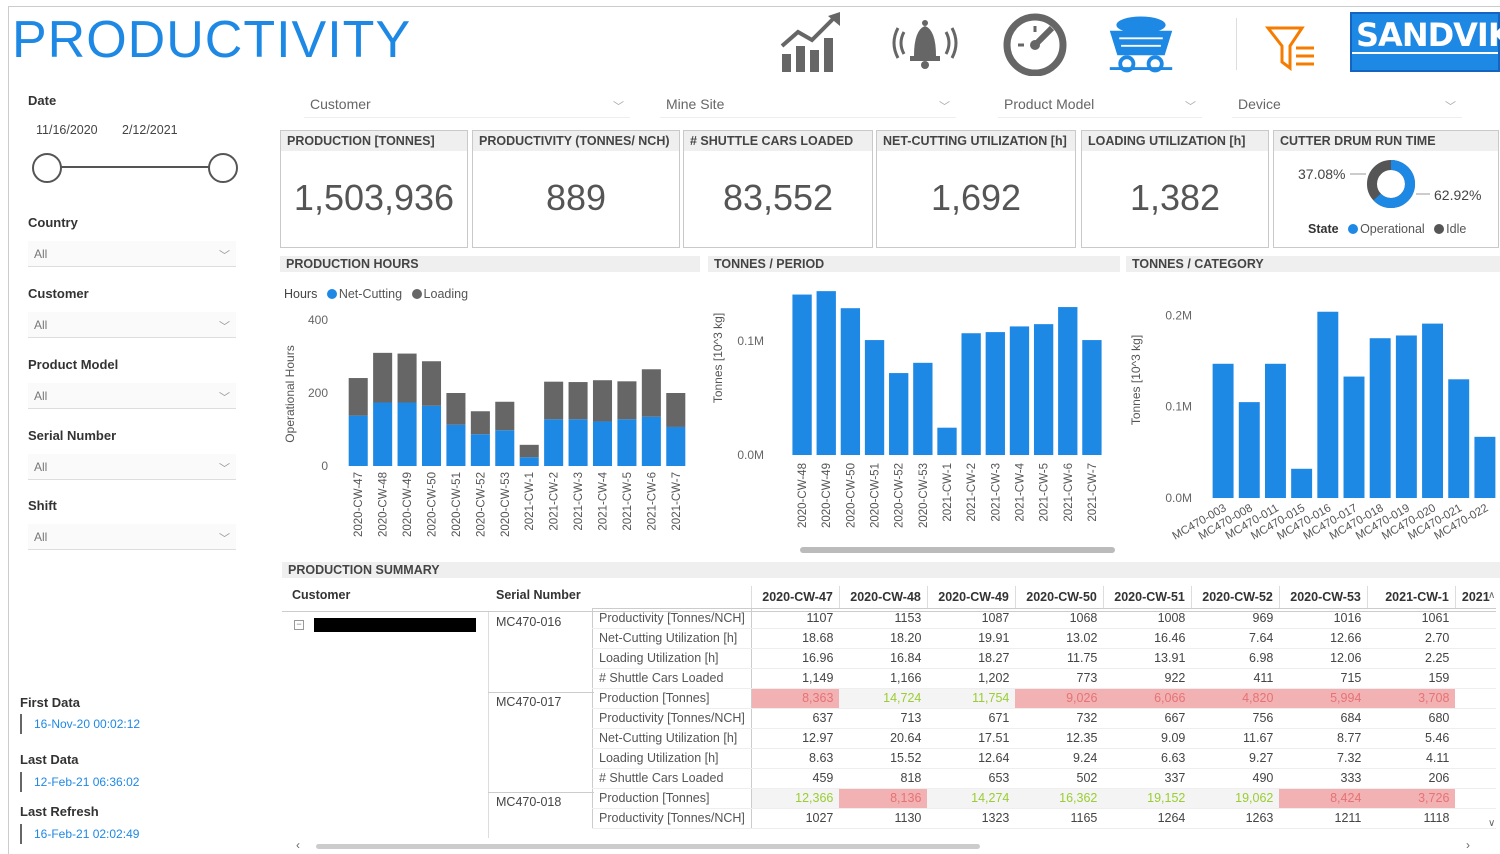  I want to click on metric-name: Productivity [Tonnes/NCH], so click(672, 618).